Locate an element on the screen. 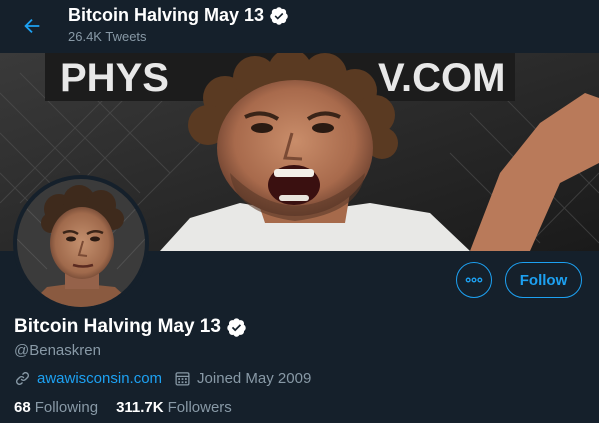 Image resolution: width=599 pixels, height=423 pixels. joined-item: Joined May 2009 is located at coordinates (242, 378).